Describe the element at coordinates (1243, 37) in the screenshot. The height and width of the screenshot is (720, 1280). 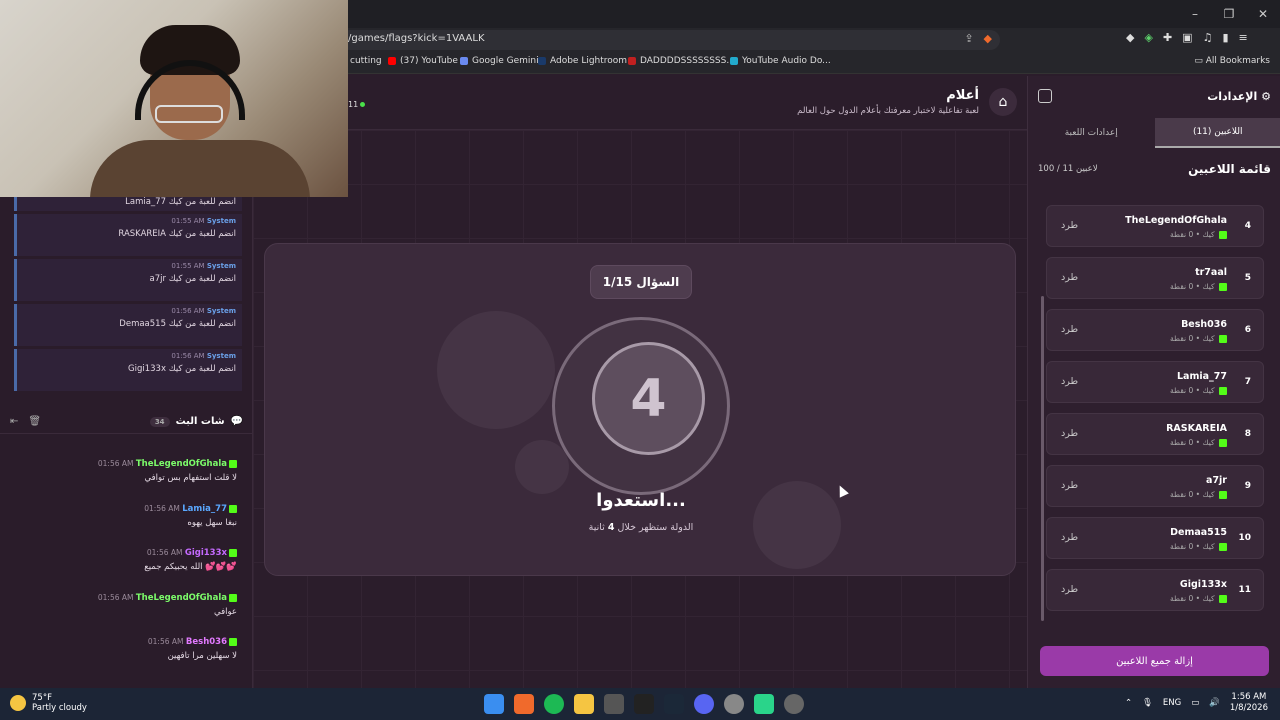
I see `menu-icon: ≡` at that location.